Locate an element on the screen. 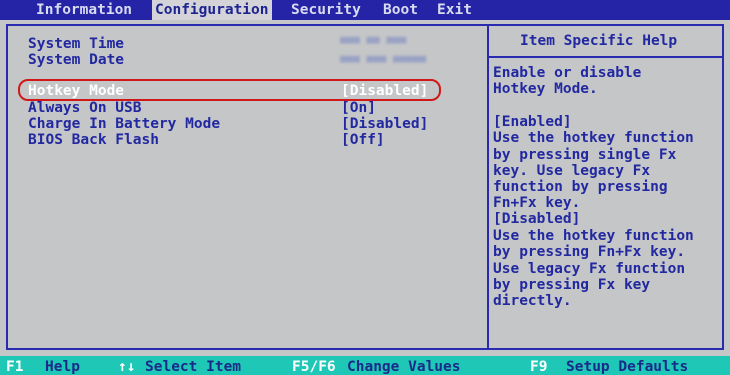 The image size is (730, 375). help-line: directly. is located at coordinates (532, 301).